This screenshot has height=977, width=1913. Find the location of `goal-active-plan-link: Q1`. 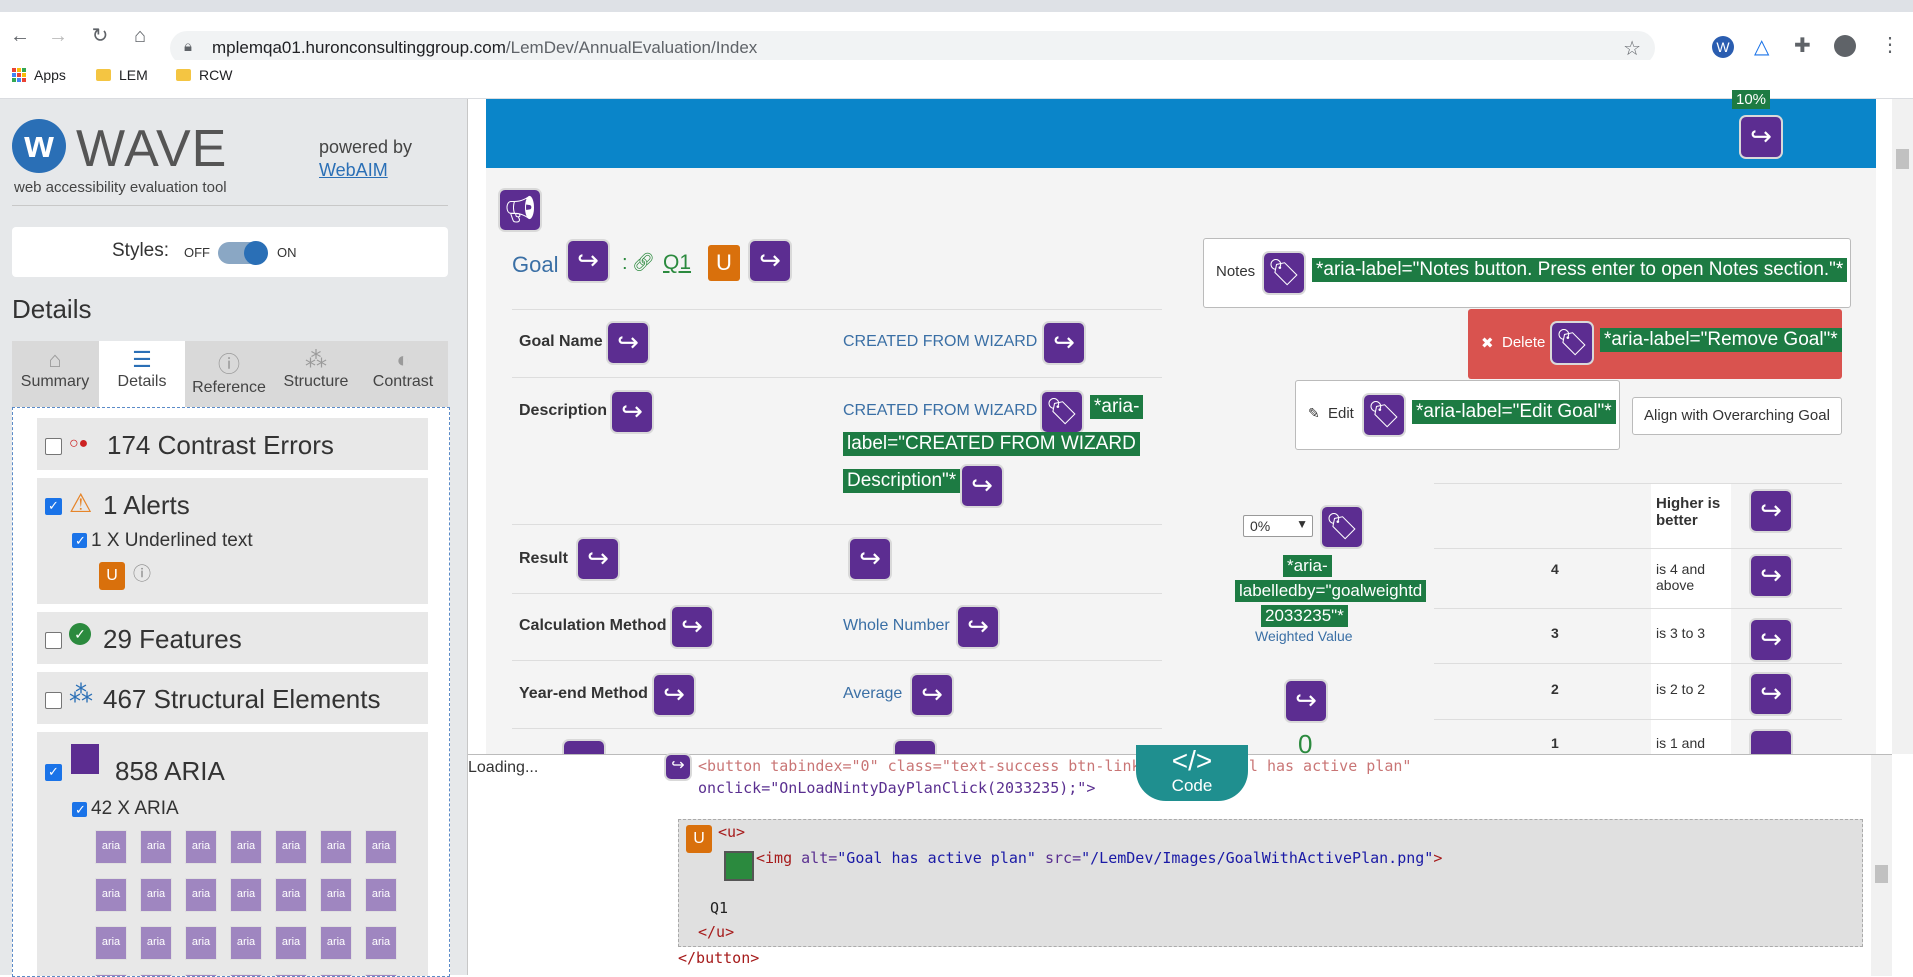

goal-active-plan-link: Q1 is located at coordinates (677, 263).